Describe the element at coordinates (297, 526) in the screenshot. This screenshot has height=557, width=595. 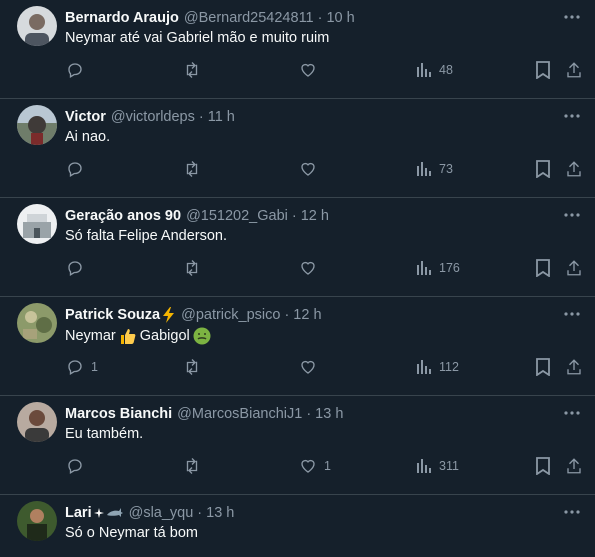
I see `tweet: Lari @sla_yqu · 13 h Só o Neymar tá bom` at that location.